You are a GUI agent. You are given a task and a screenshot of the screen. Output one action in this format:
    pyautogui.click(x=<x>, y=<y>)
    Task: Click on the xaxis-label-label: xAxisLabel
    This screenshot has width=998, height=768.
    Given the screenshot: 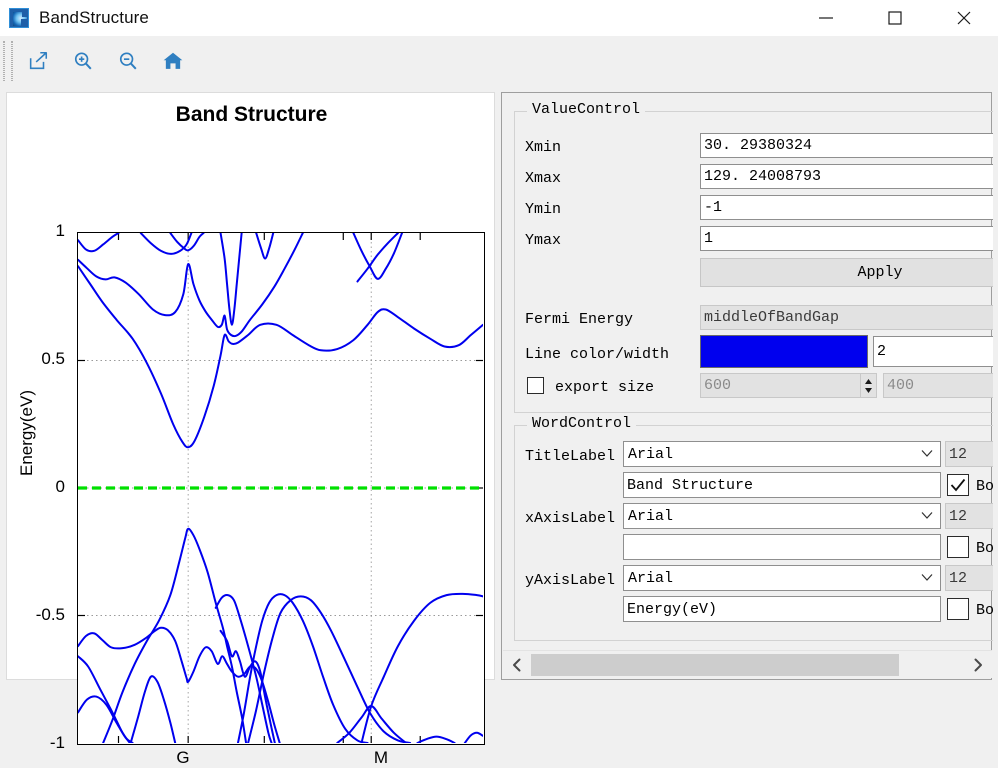 What is the action you would take?
    pyautogui.click(x=570, y=518)
    